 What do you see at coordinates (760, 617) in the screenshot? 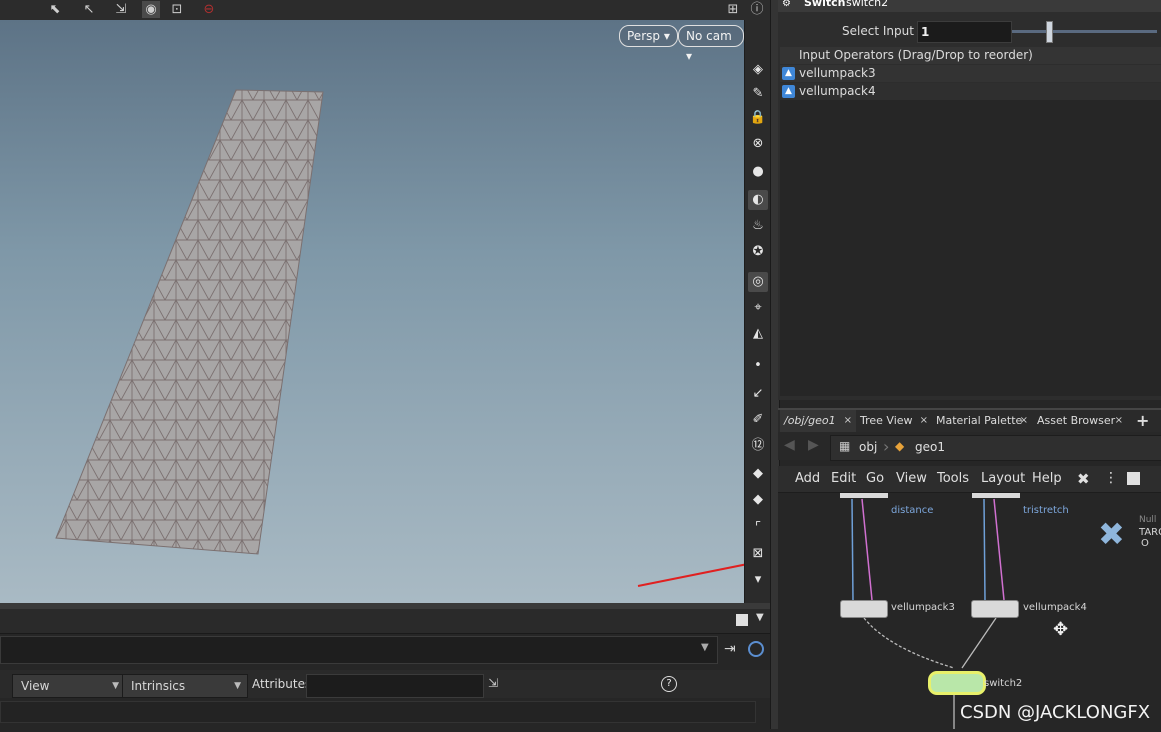
I see `pane-menu-icon: ▼` at bounding box center [760, 617].